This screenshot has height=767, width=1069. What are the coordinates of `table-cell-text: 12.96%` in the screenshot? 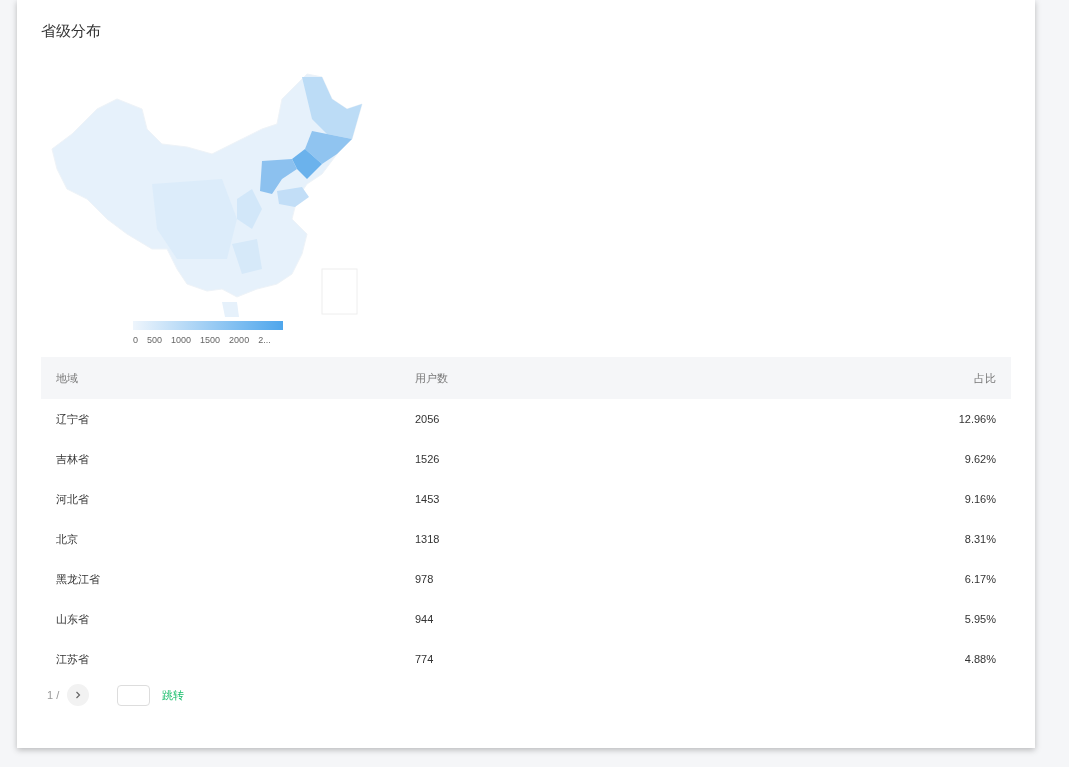 It's located at (977, 419).